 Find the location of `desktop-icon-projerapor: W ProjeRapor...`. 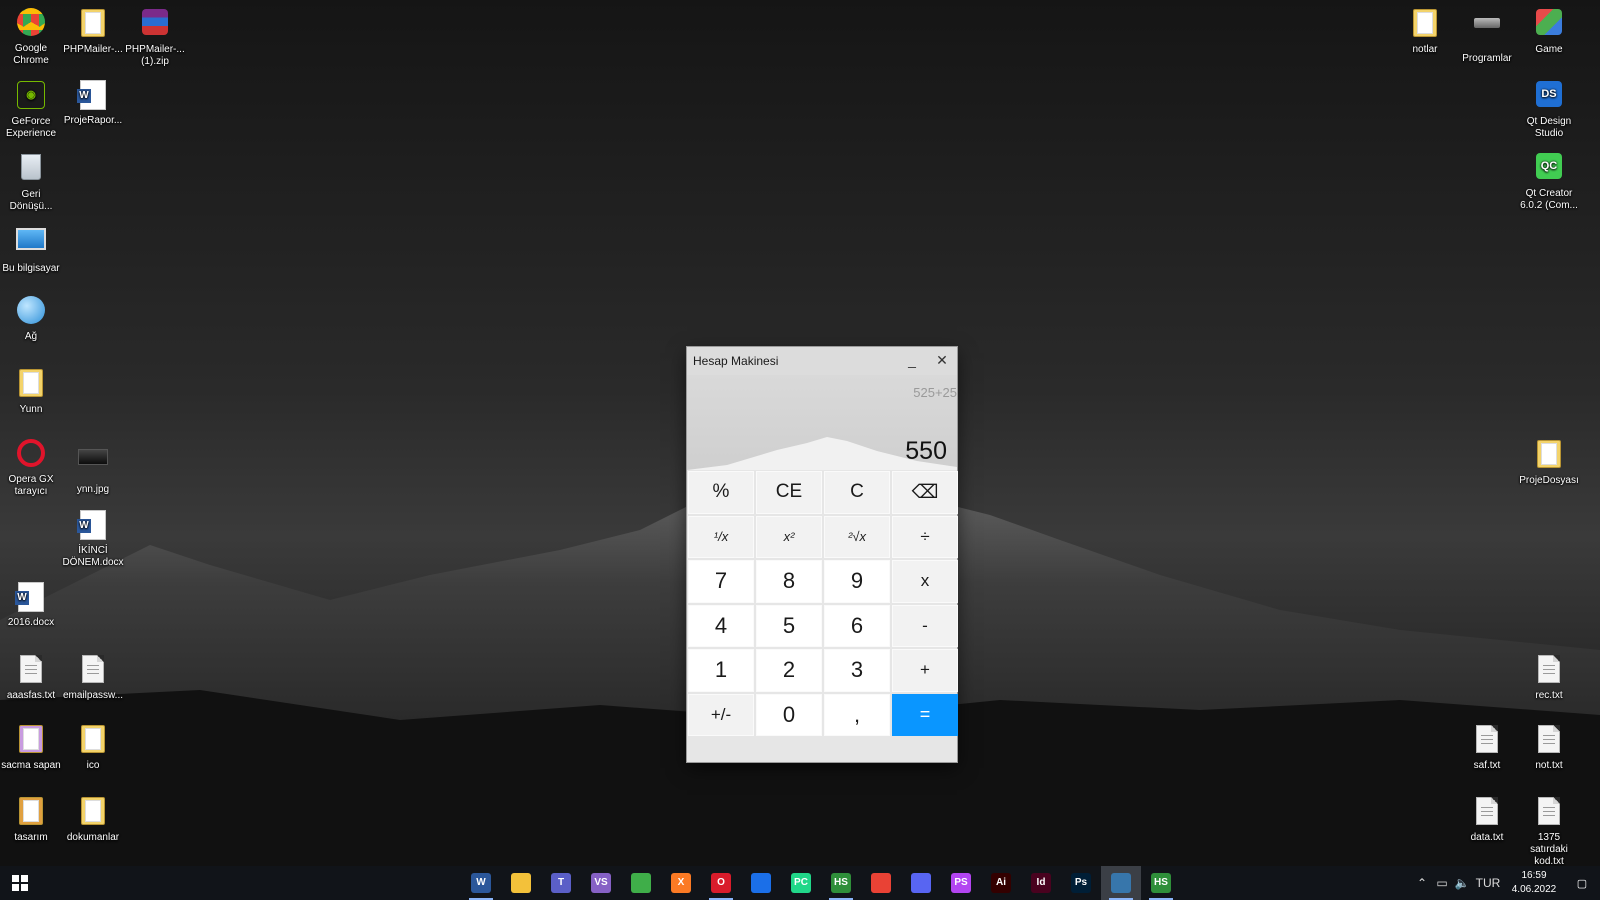

desktop-icon-projerapor: W ProjeRapor... is located at coordinates (93, 102).